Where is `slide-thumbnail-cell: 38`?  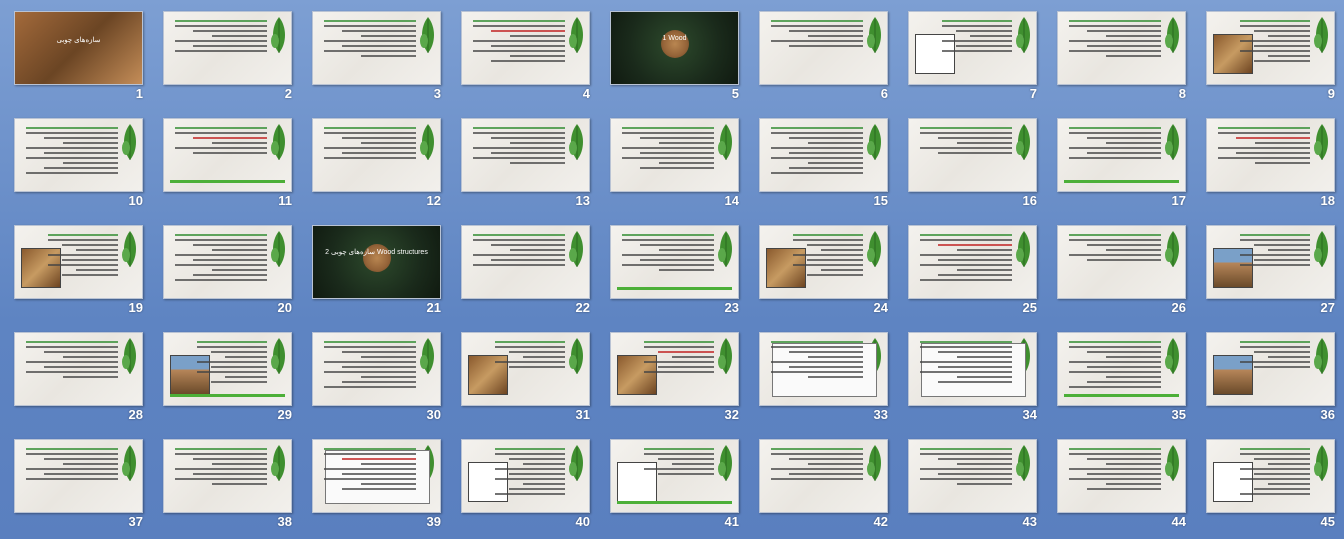 slide-thumbnail-cell: 38 is located at coordinates (223, 481).